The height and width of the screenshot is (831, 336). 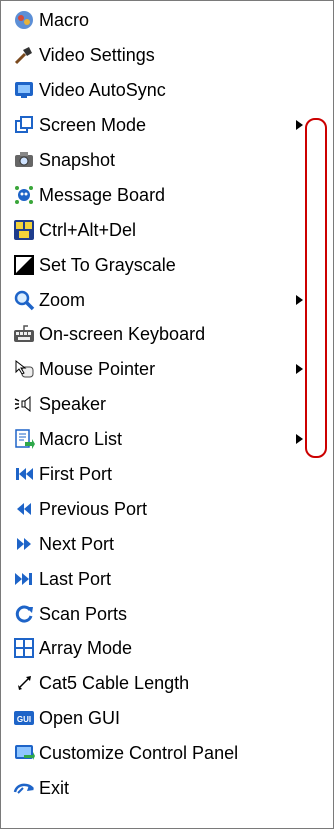 I want to click on camera-icon, so click(x=24, y=160).